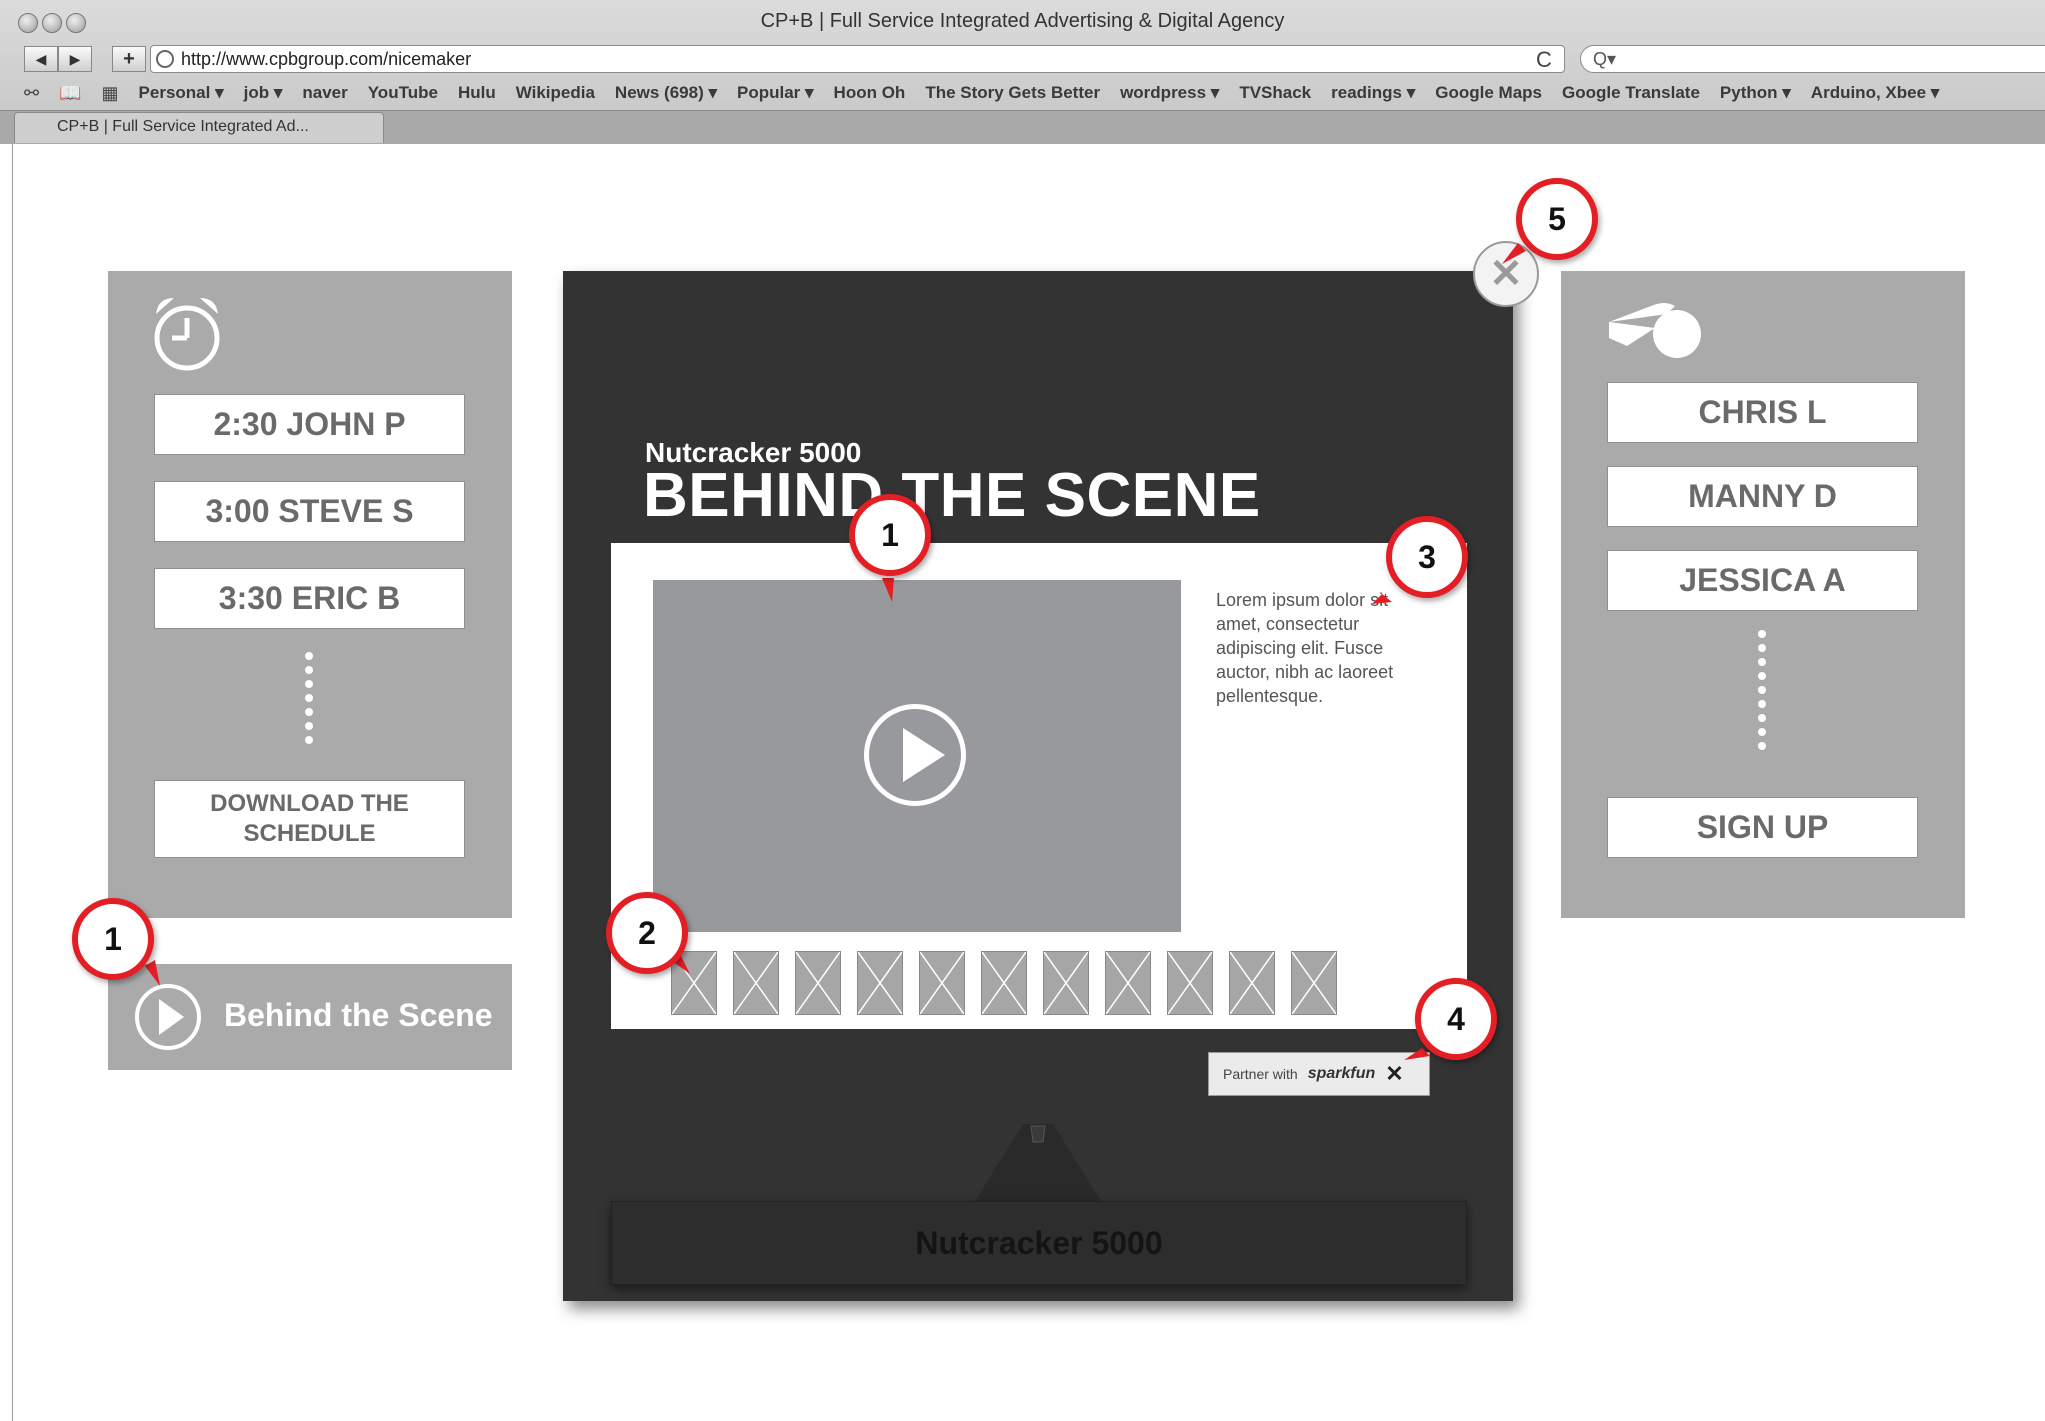 This screenshot has height=1421, width=2045. Describe the element at coordinates (1456, 1019) in the screenshot. I see `callout-marker: 4` at that location.